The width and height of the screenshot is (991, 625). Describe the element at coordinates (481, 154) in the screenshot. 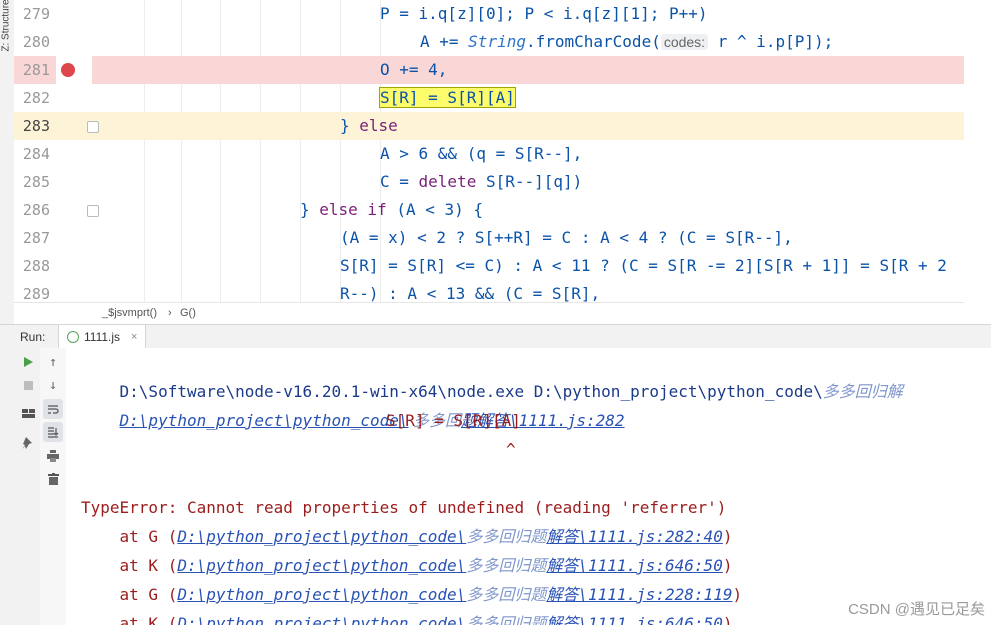

I see `code-text: A > 6 && (q = S[R--],` at that location.